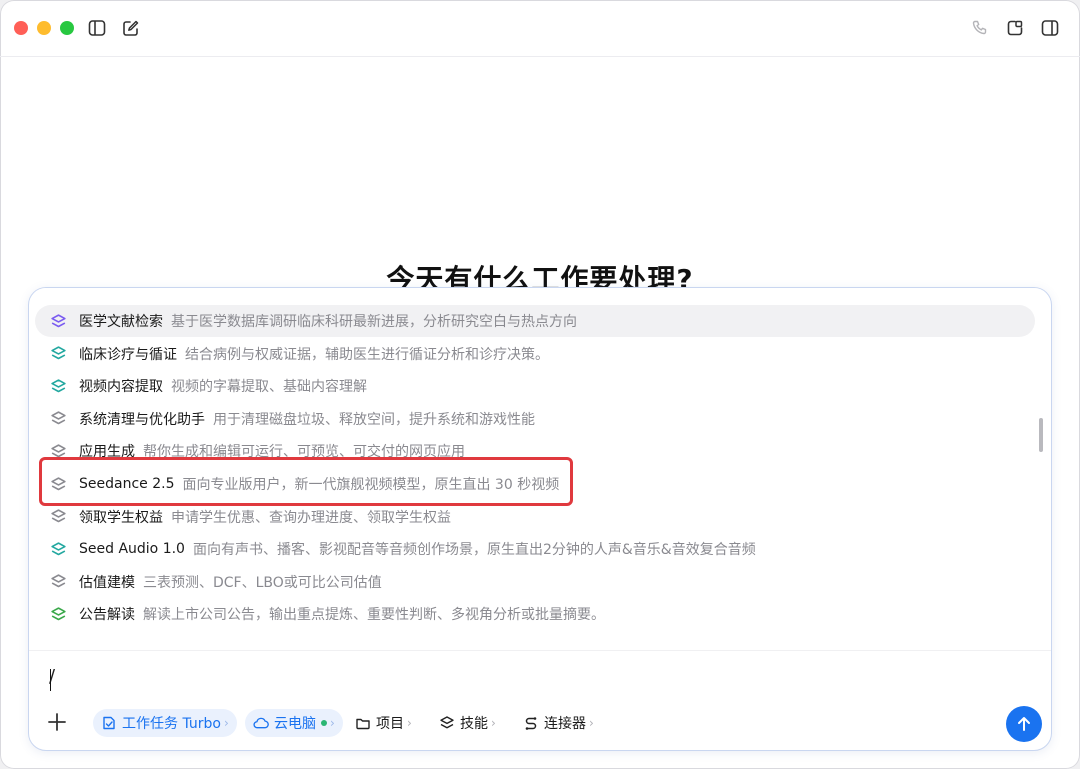 This screenshot has width=1080, height=769. What do you see at coordinates (107, 615) in the screenshot?
I see `skill-name: 公告解读` at bounding box center [107, 615].